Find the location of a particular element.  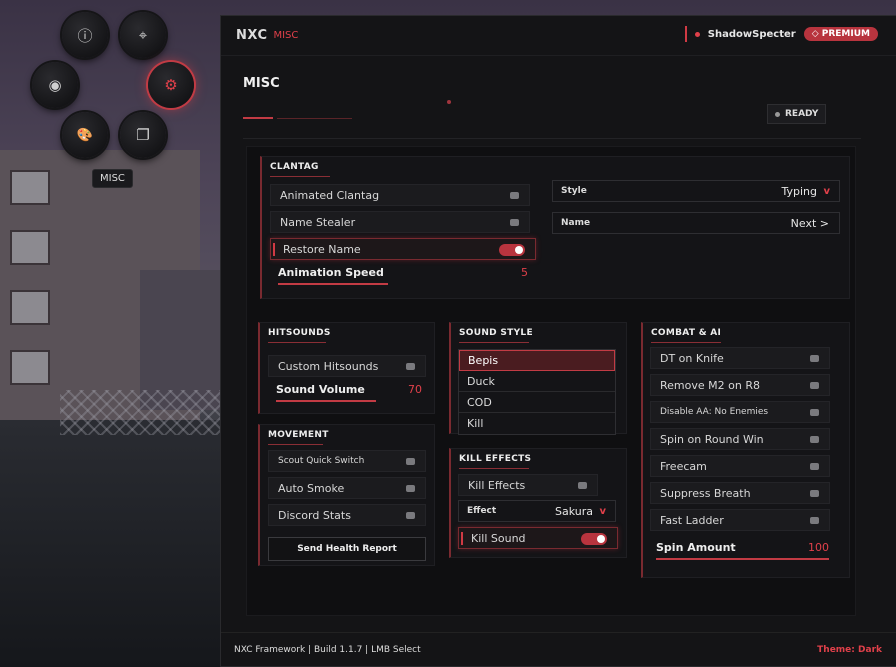

toggle-kill-effects: Kill Effects is located at coordinates (528, 485).